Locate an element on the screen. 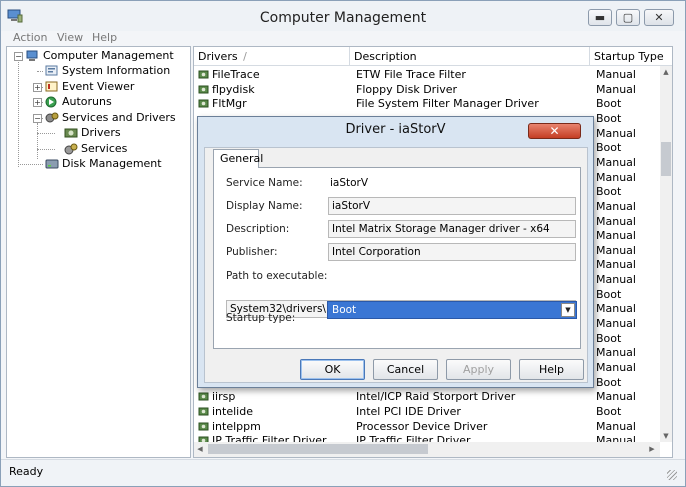 The height and width of the screenshot is (487, 686). list-header: Drivers / Description Startup Type is located at coordinates (433, 56).